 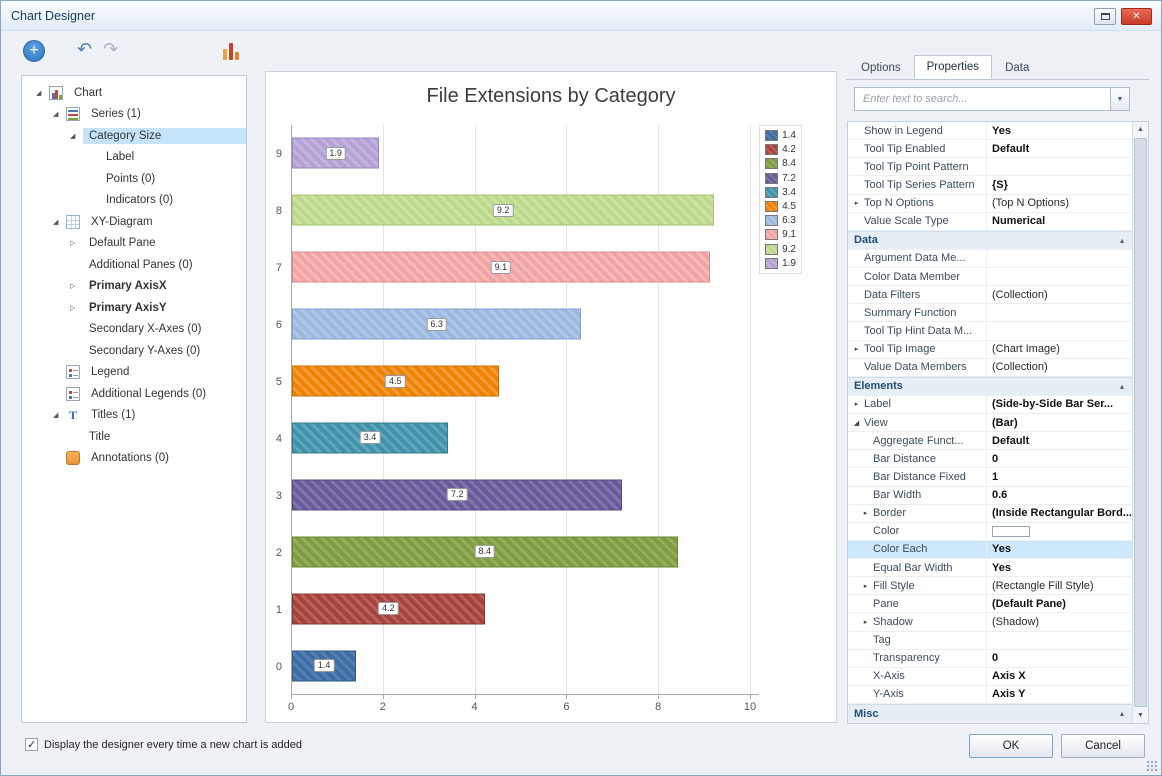 I want to click on property-row: Tool Tip Series Pattern {S}, so click(x=990, y=185).